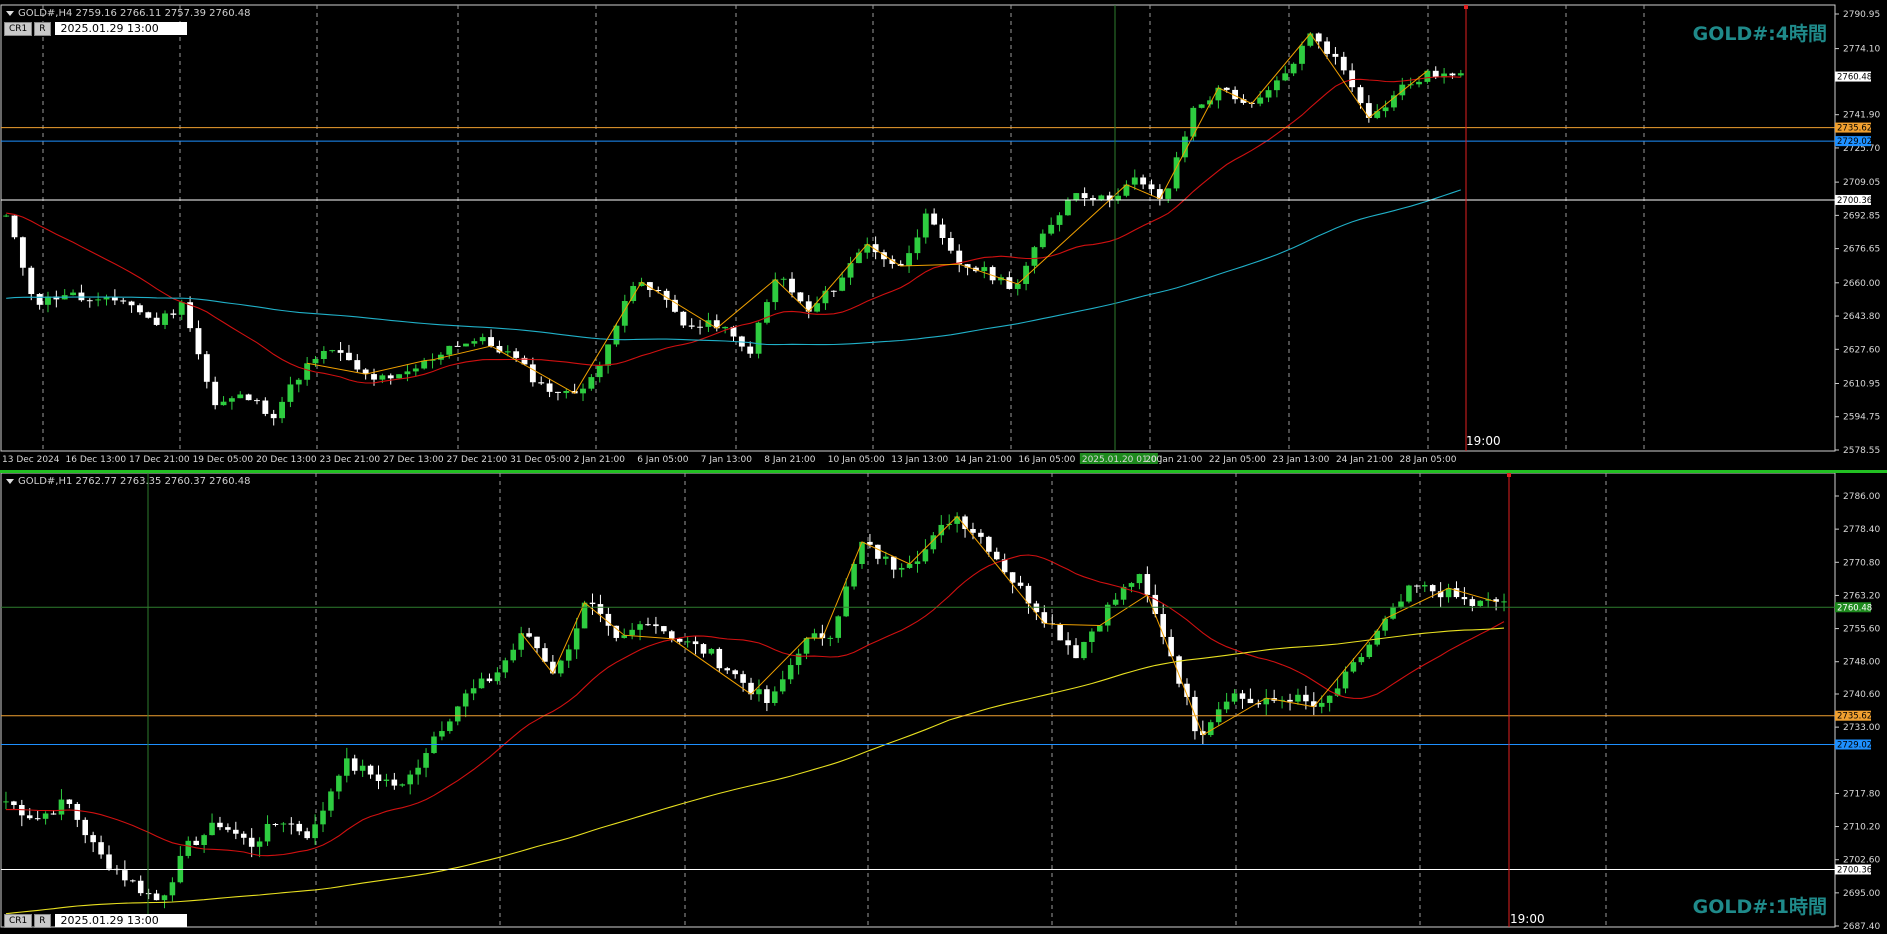 The image size is (1887, 934). What do you see at coordinates (159, 460) in the screenshot?
I see `x-tick-label: 17 Dec 21:00` at bounding box center [159, 460].